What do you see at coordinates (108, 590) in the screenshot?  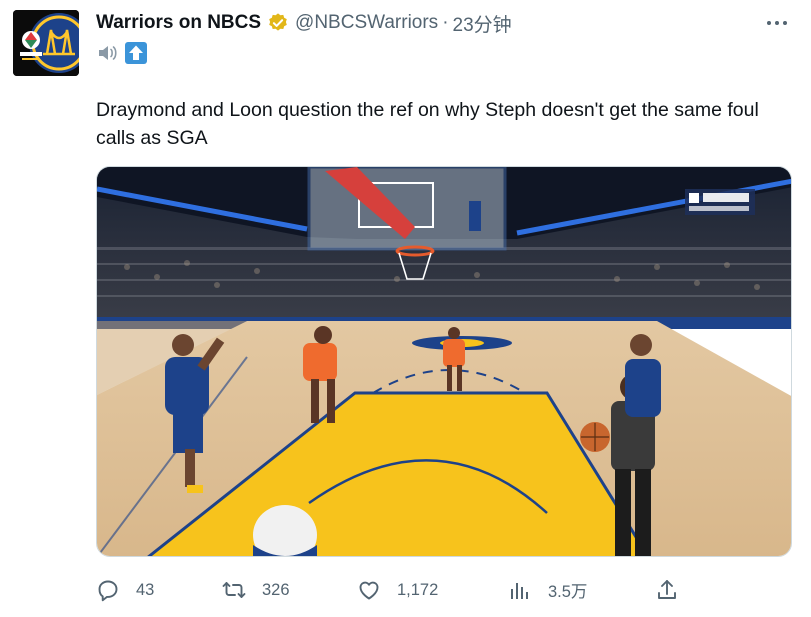 I see `reply-icon` at bounding box center [108, 590].